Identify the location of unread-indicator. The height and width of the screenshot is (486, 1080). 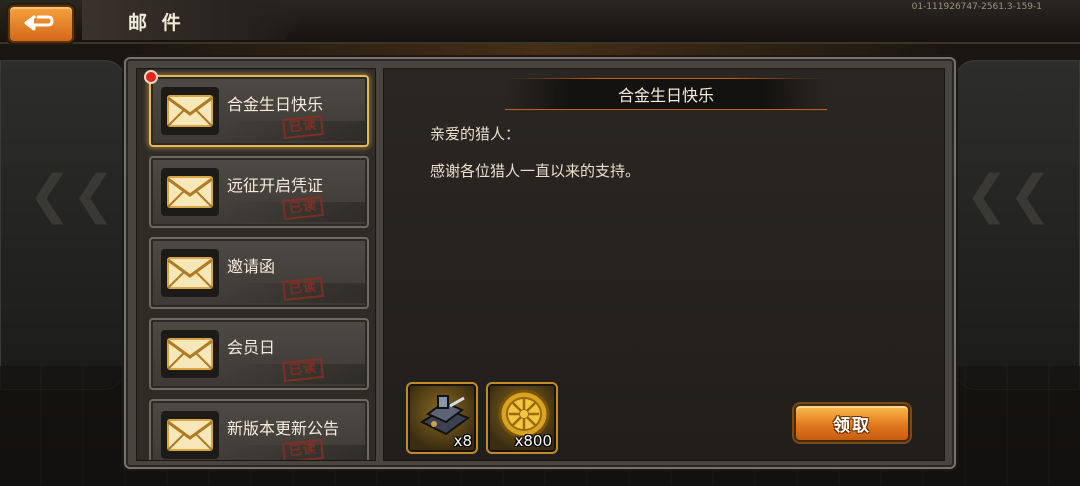
(151, 77).